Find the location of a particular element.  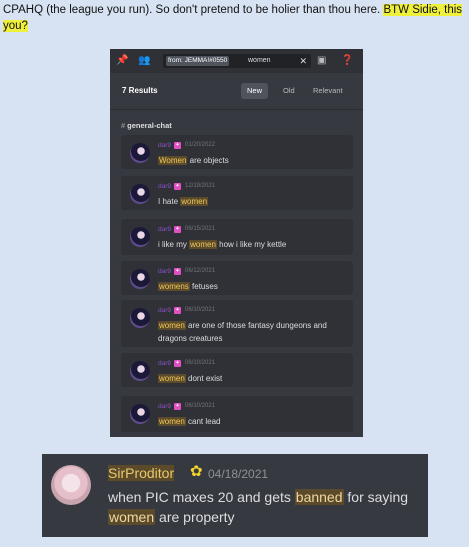

result-message: womens fetuses is located at coordinates (188, 286).